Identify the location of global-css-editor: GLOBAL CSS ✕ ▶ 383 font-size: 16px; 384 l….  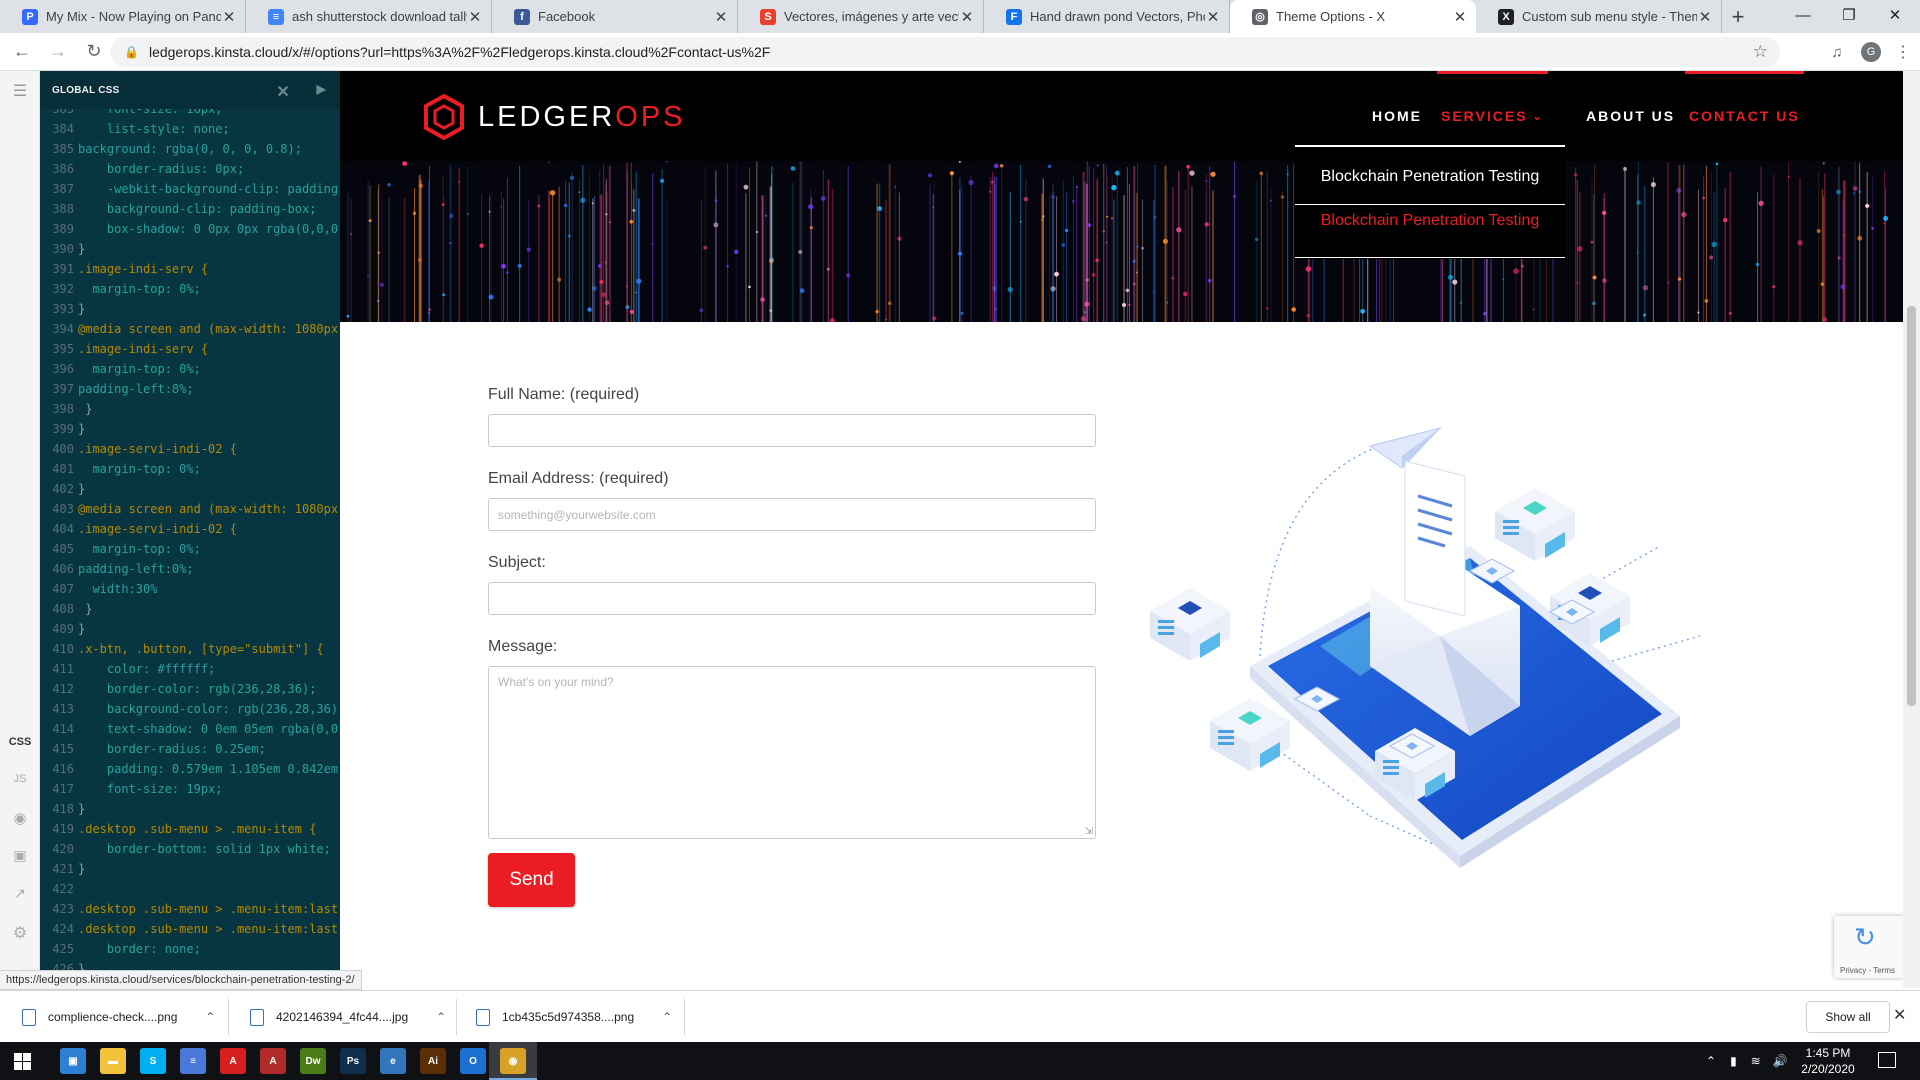
(190, 529).